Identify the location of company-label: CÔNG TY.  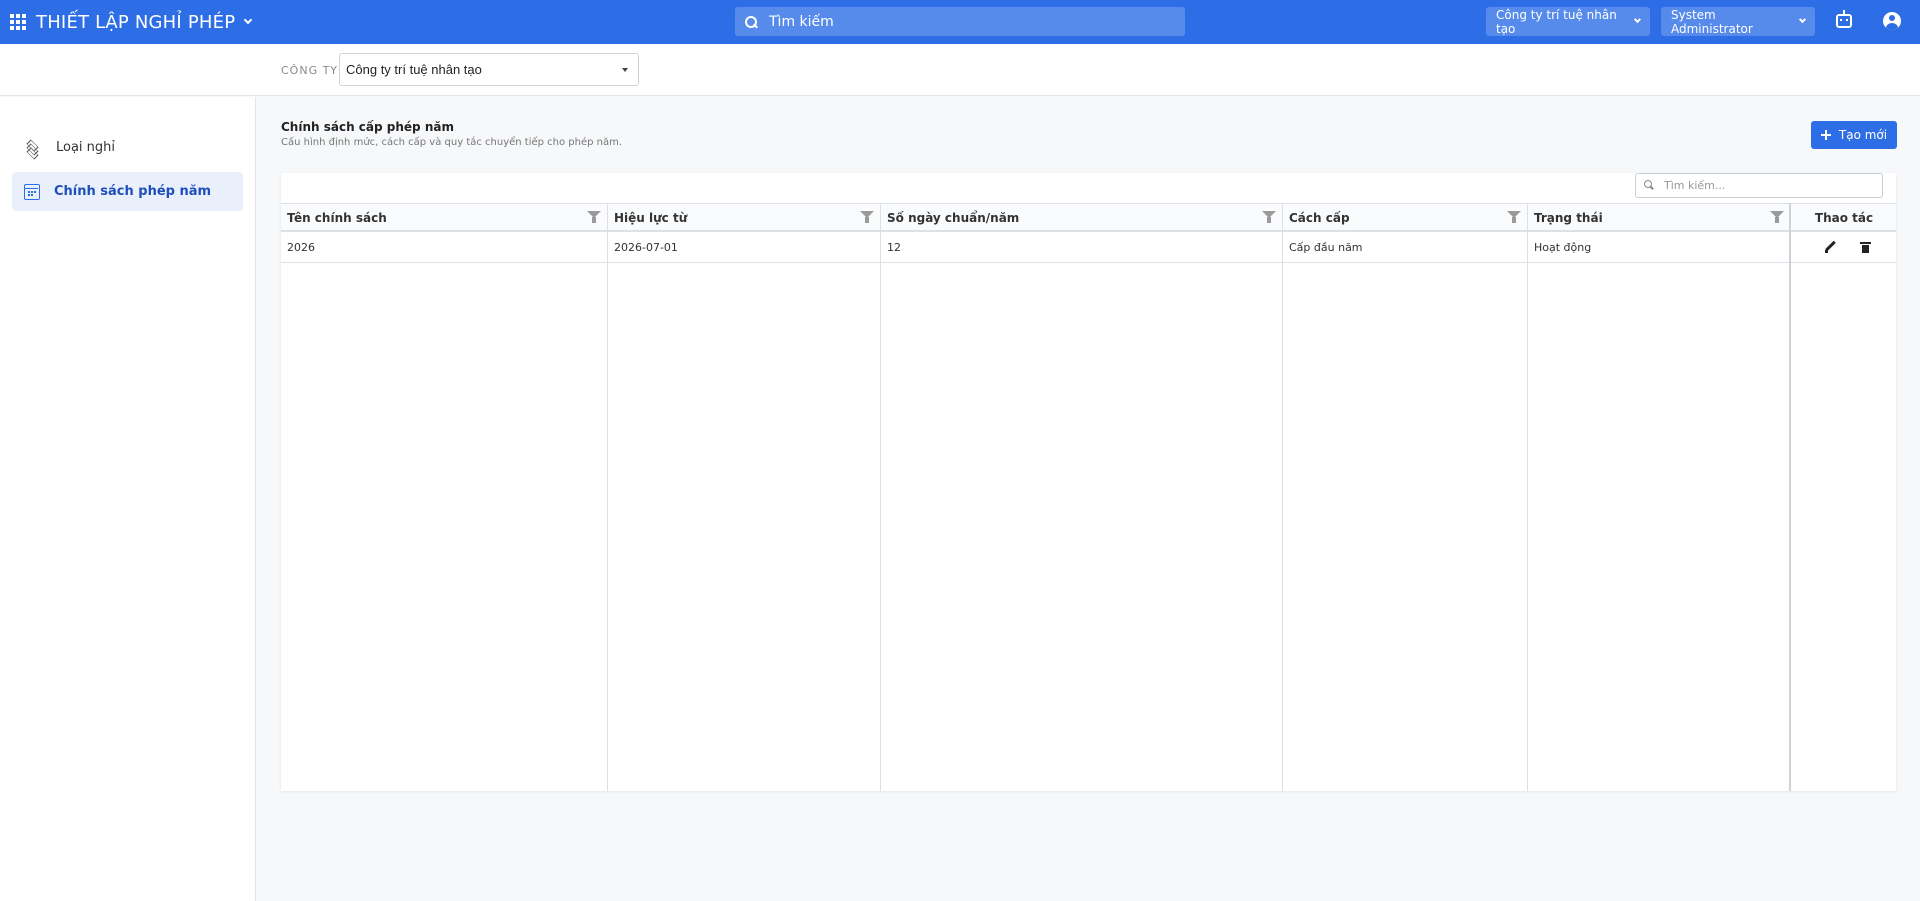
(310, 70).